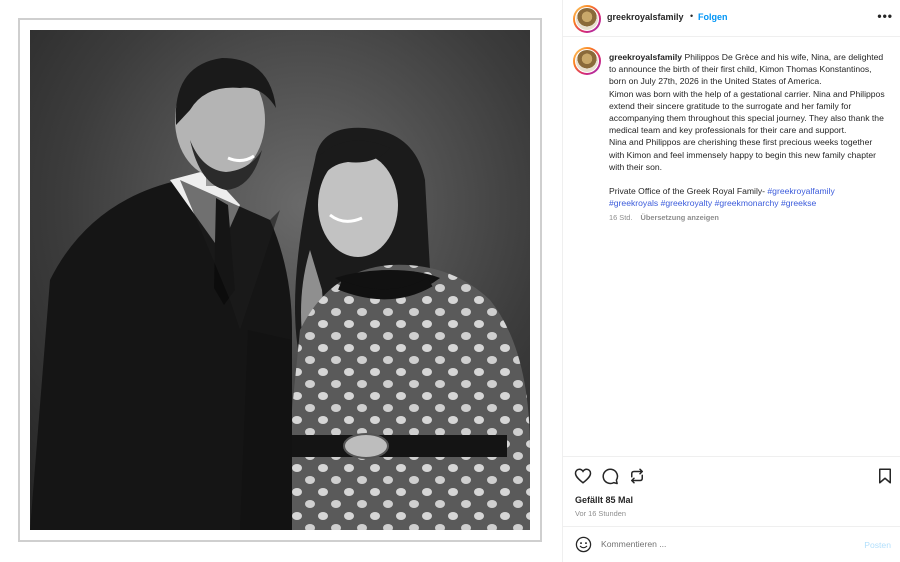 This screenshot has height=562, width=900. I want to click on hashtag-link: #greekroyals, so click(633, 203).